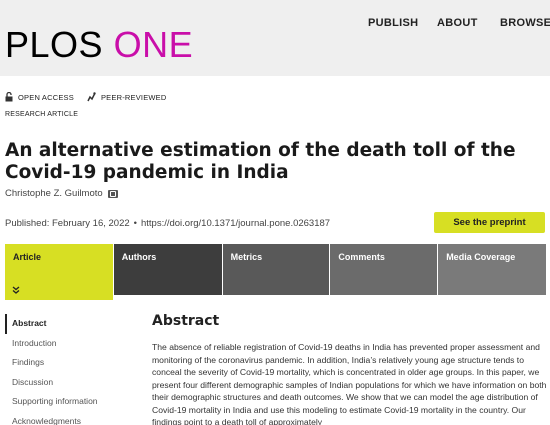 This screenshot has width=550, height=425. What do you see at coordinates (70, 383) in the screenshot?
I see `sidenav-item-discussion: Discussion` at bounding box center [70, 383].